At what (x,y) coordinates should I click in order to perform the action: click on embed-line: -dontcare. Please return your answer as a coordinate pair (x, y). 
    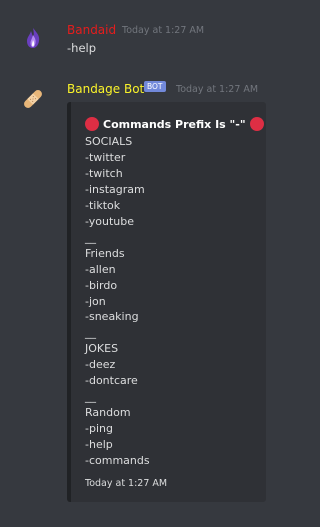
    Looking at the image, I should click on (111, 381).